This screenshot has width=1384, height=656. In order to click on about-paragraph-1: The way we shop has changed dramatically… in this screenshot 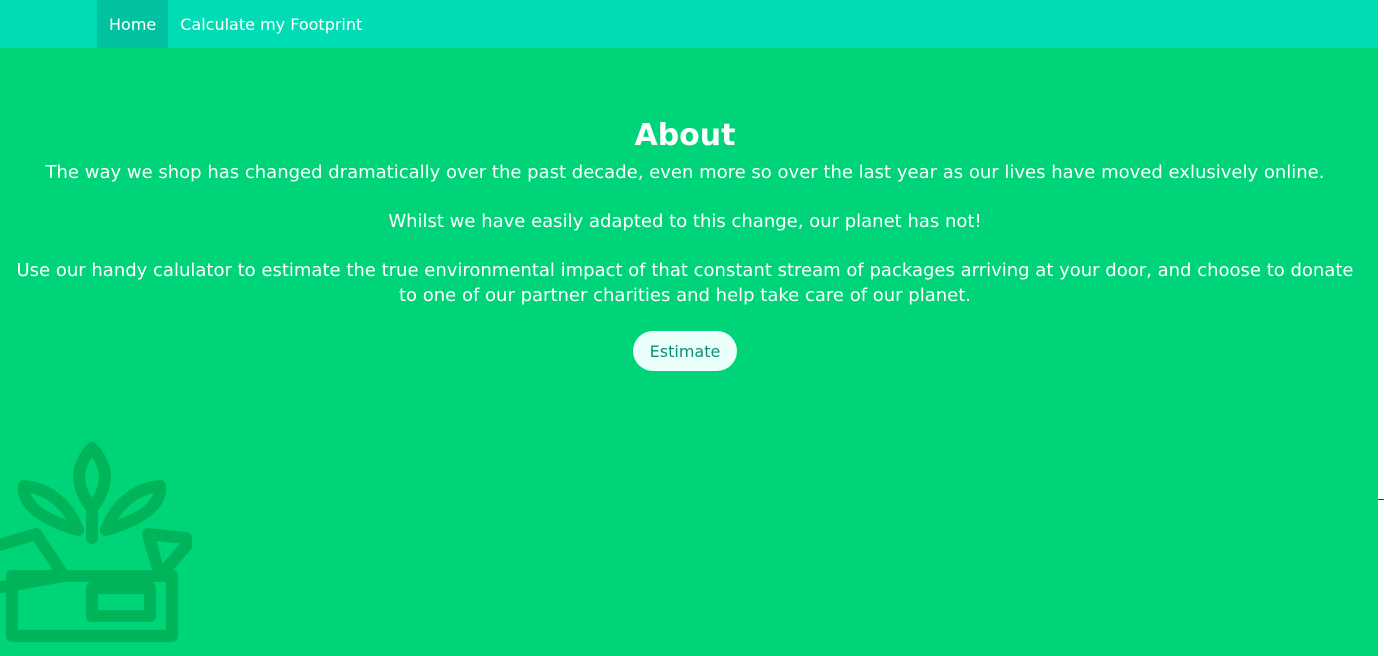, I will do `click(685, 172)`.